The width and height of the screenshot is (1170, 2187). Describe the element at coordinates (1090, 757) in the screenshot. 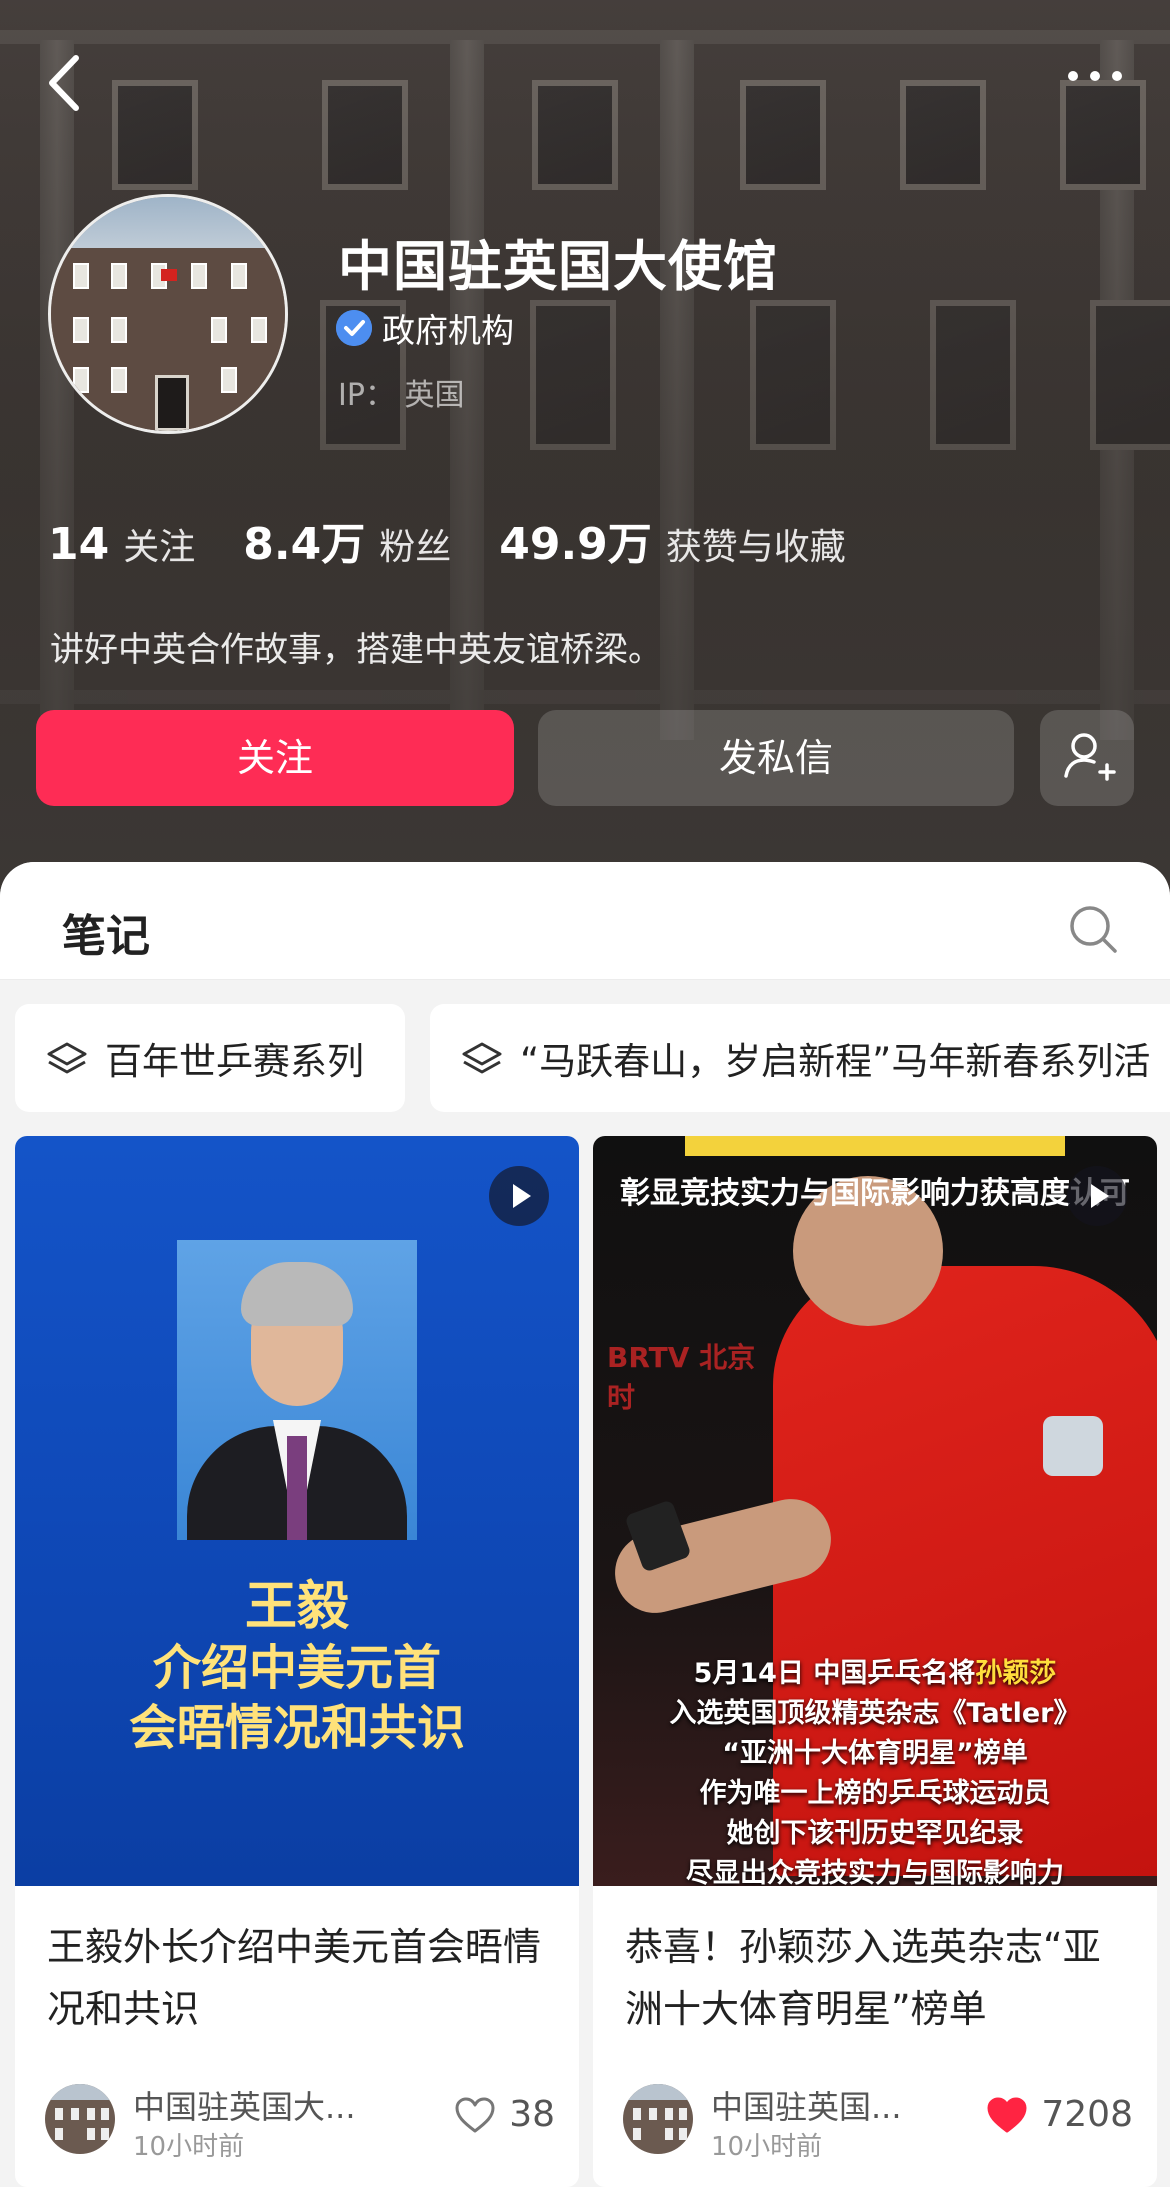

I see `add-user-icon` at that location.